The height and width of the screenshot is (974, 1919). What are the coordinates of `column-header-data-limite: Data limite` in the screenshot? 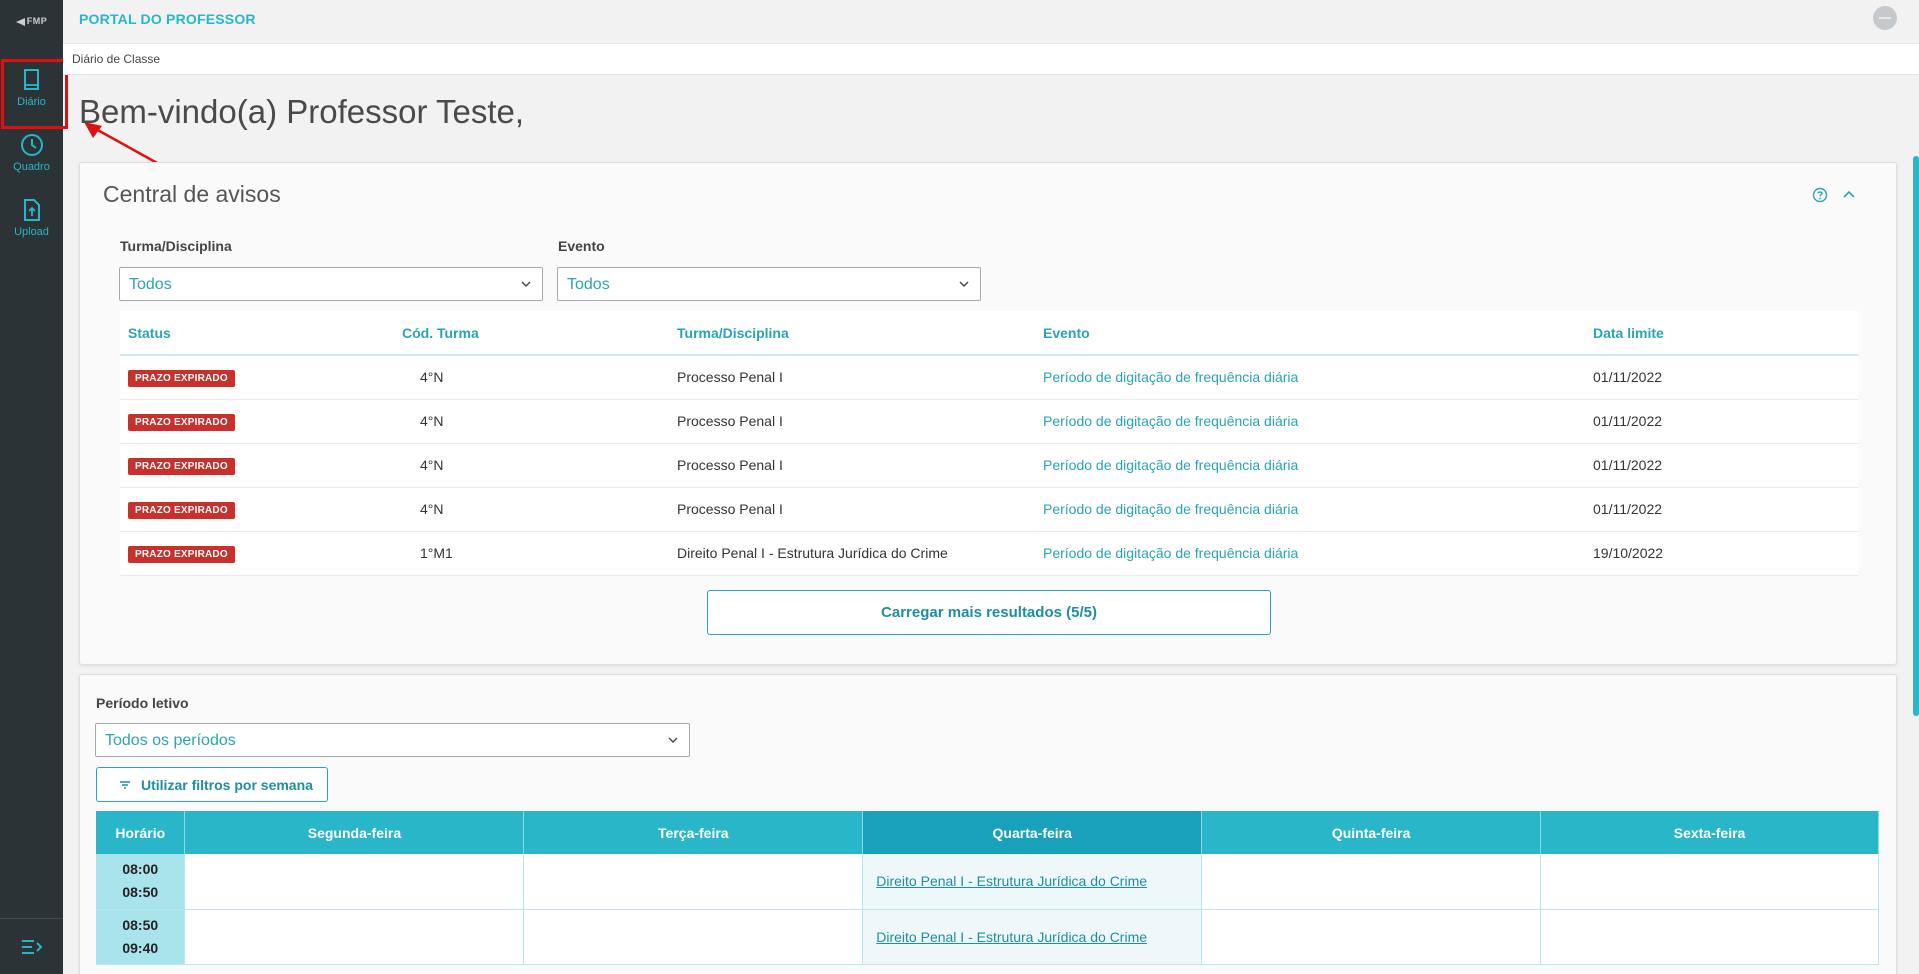 It's located at (1721, 333).